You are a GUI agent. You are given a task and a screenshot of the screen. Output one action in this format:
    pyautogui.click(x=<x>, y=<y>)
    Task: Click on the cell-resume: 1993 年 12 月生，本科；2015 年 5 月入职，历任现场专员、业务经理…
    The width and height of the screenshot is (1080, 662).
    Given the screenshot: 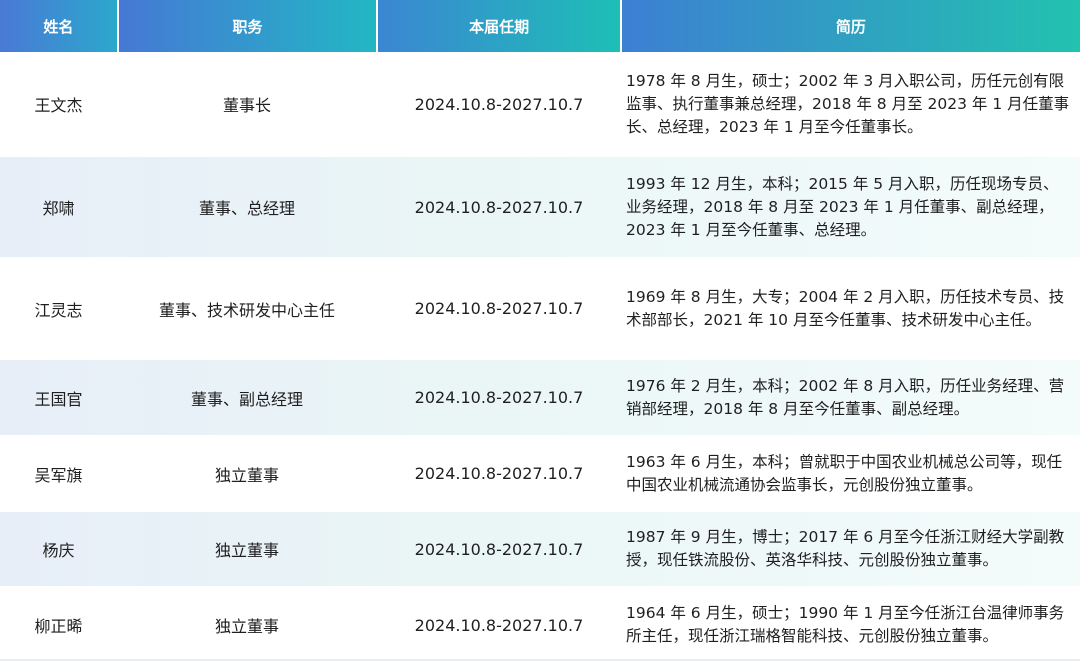 What is the action you would take?
    pyautogui.click(x=850, y=207)
    